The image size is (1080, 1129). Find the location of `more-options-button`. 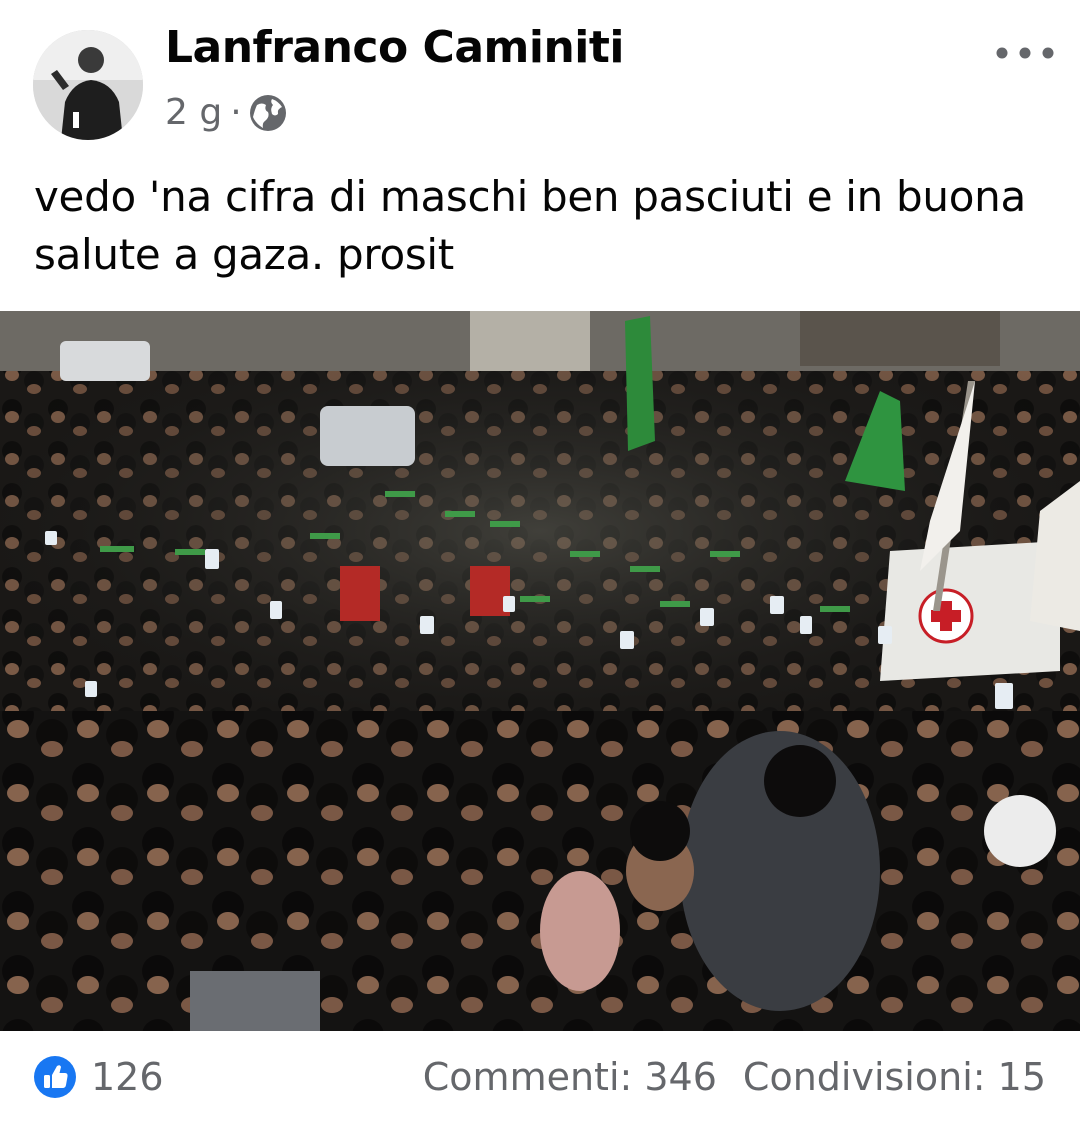

more-options-button is located at coordinates (1025, 53).